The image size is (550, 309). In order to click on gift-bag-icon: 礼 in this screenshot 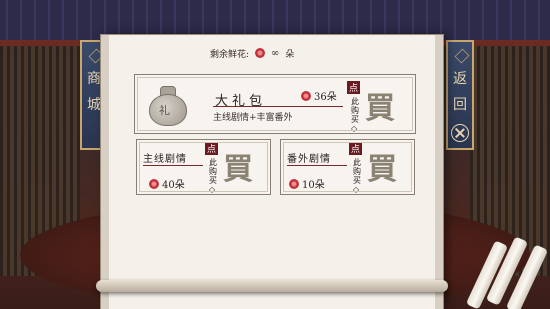, I will do `click(167, 104)`.